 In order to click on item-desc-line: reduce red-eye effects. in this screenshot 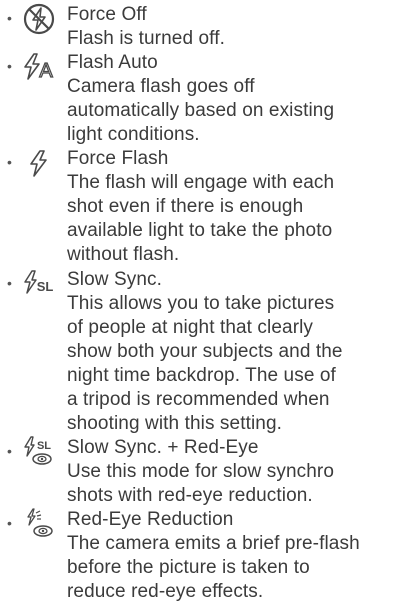, I will do `click(165, 591)`.